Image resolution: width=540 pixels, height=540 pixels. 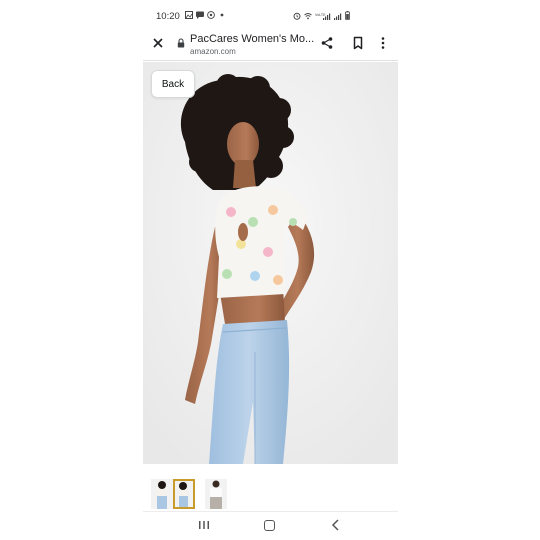 I want to click on alarm-icon, so click(x=297, y=16).